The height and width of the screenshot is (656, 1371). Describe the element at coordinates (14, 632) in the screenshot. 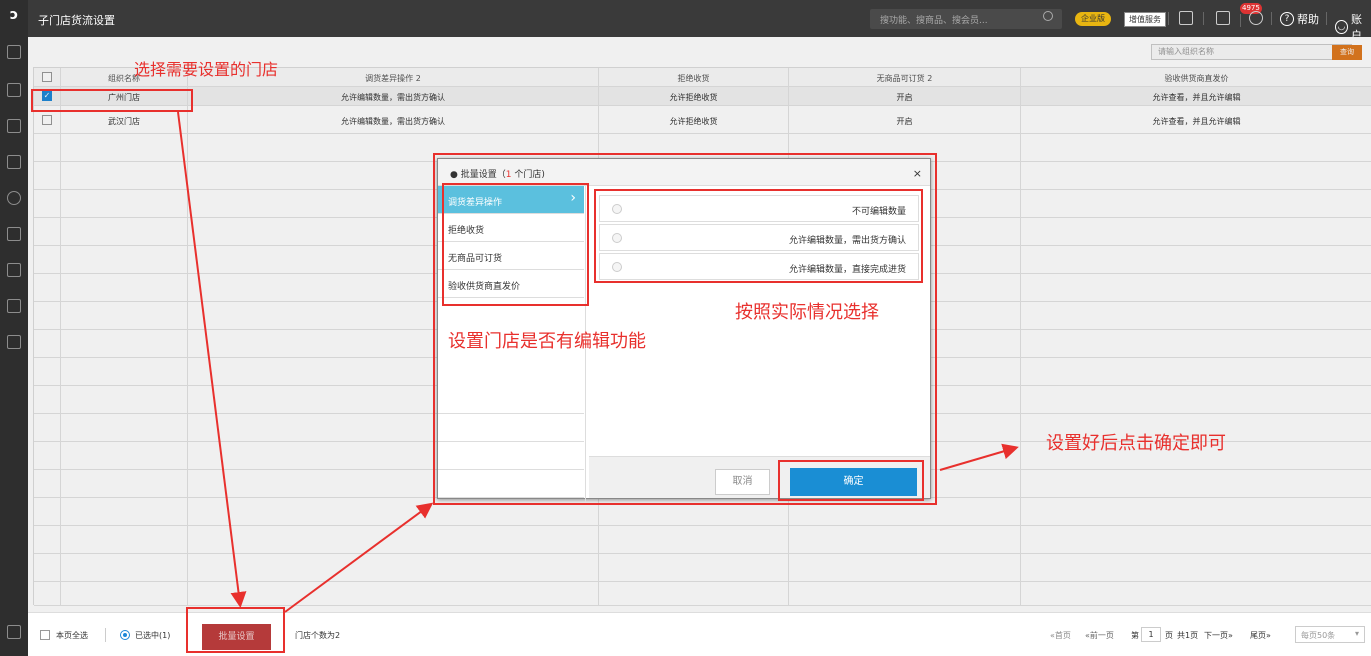

I see `collapse-icon` at that location.